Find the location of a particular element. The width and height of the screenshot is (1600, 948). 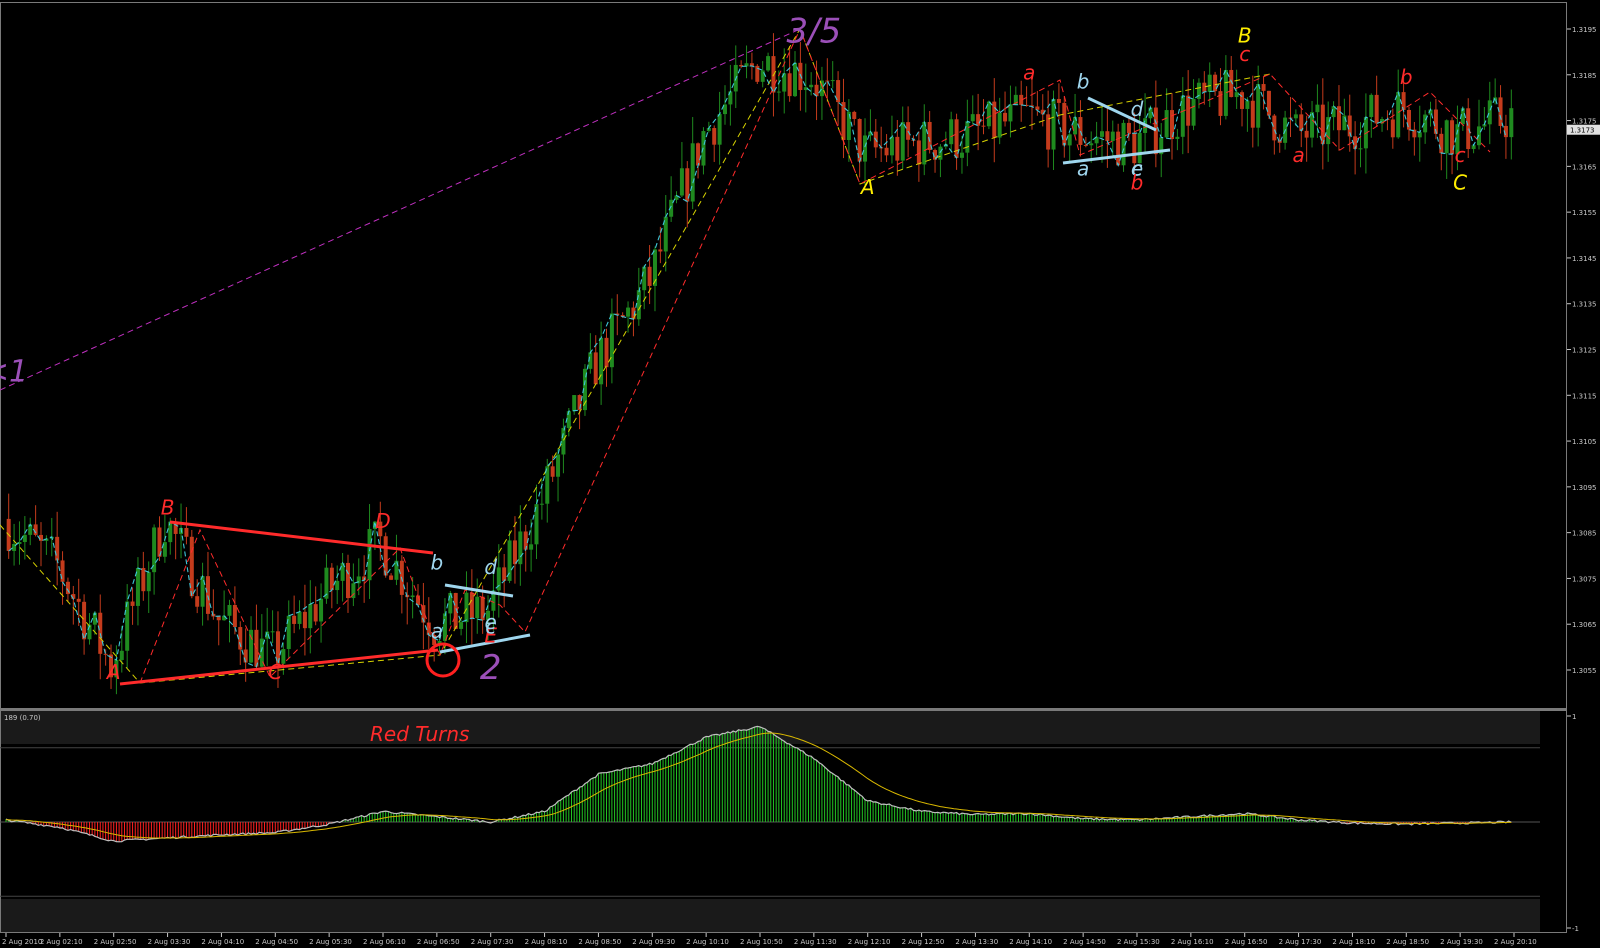

price-tick-label: 1.3055 is located at coordinates (1584, 671).